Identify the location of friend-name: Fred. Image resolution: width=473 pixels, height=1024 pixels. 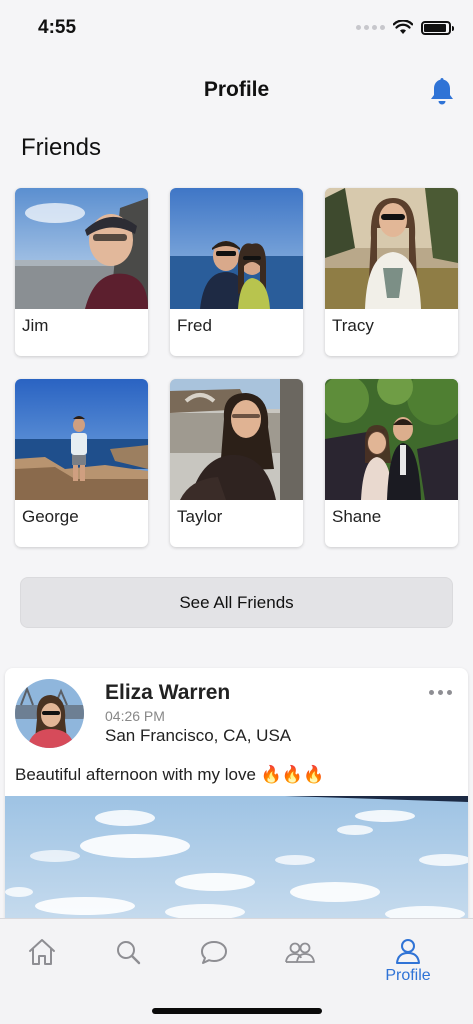
(194, 325).